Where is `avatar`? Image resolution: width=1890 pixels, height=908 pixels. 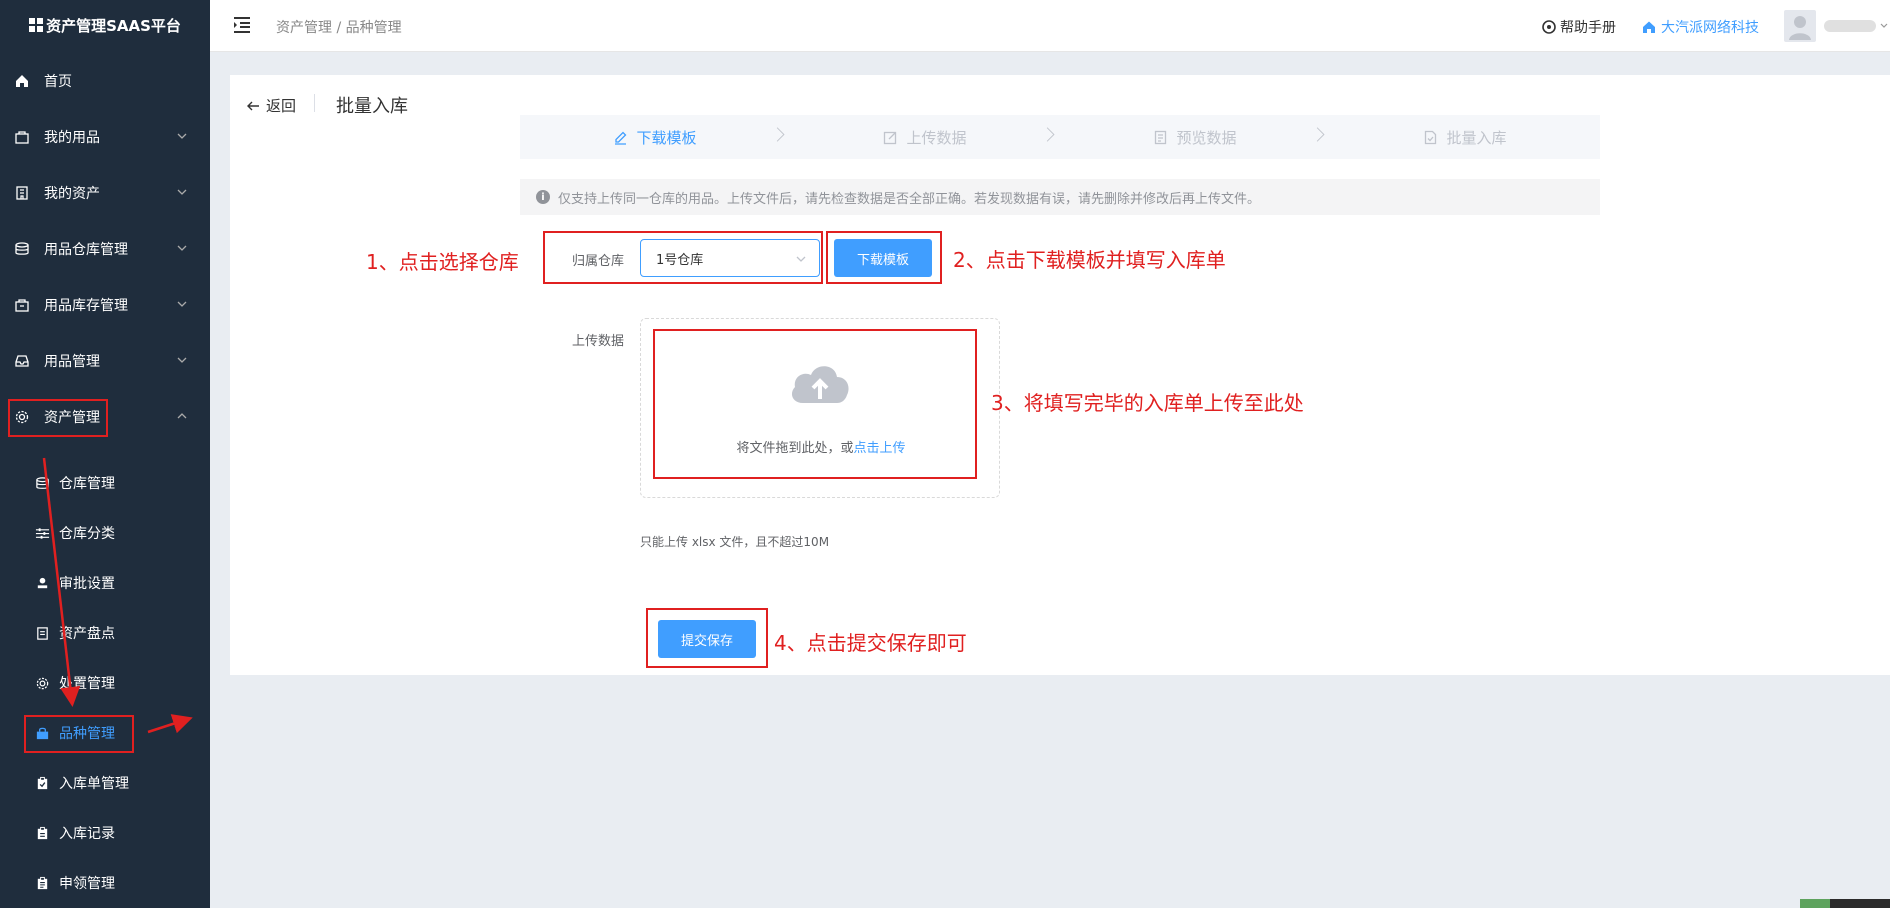
avatar is located at coordinates (1800, 26).